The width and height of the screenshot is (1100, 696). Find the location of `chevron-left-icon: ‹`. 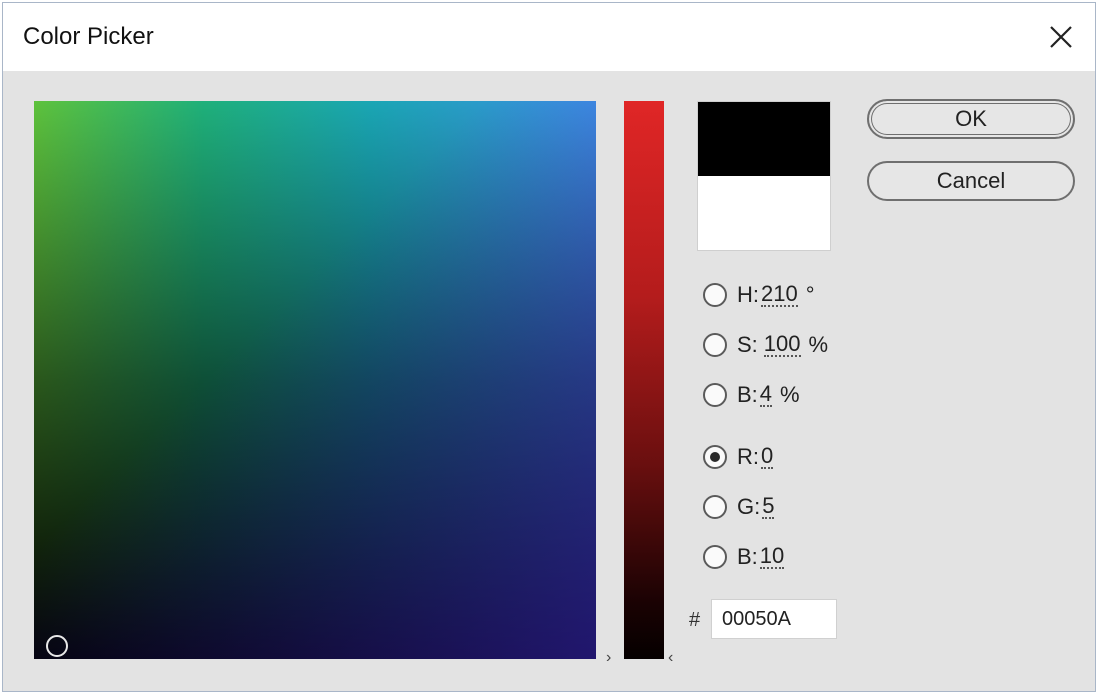

chevron-left-icon: ‹ is located at coordinates (671, 657).